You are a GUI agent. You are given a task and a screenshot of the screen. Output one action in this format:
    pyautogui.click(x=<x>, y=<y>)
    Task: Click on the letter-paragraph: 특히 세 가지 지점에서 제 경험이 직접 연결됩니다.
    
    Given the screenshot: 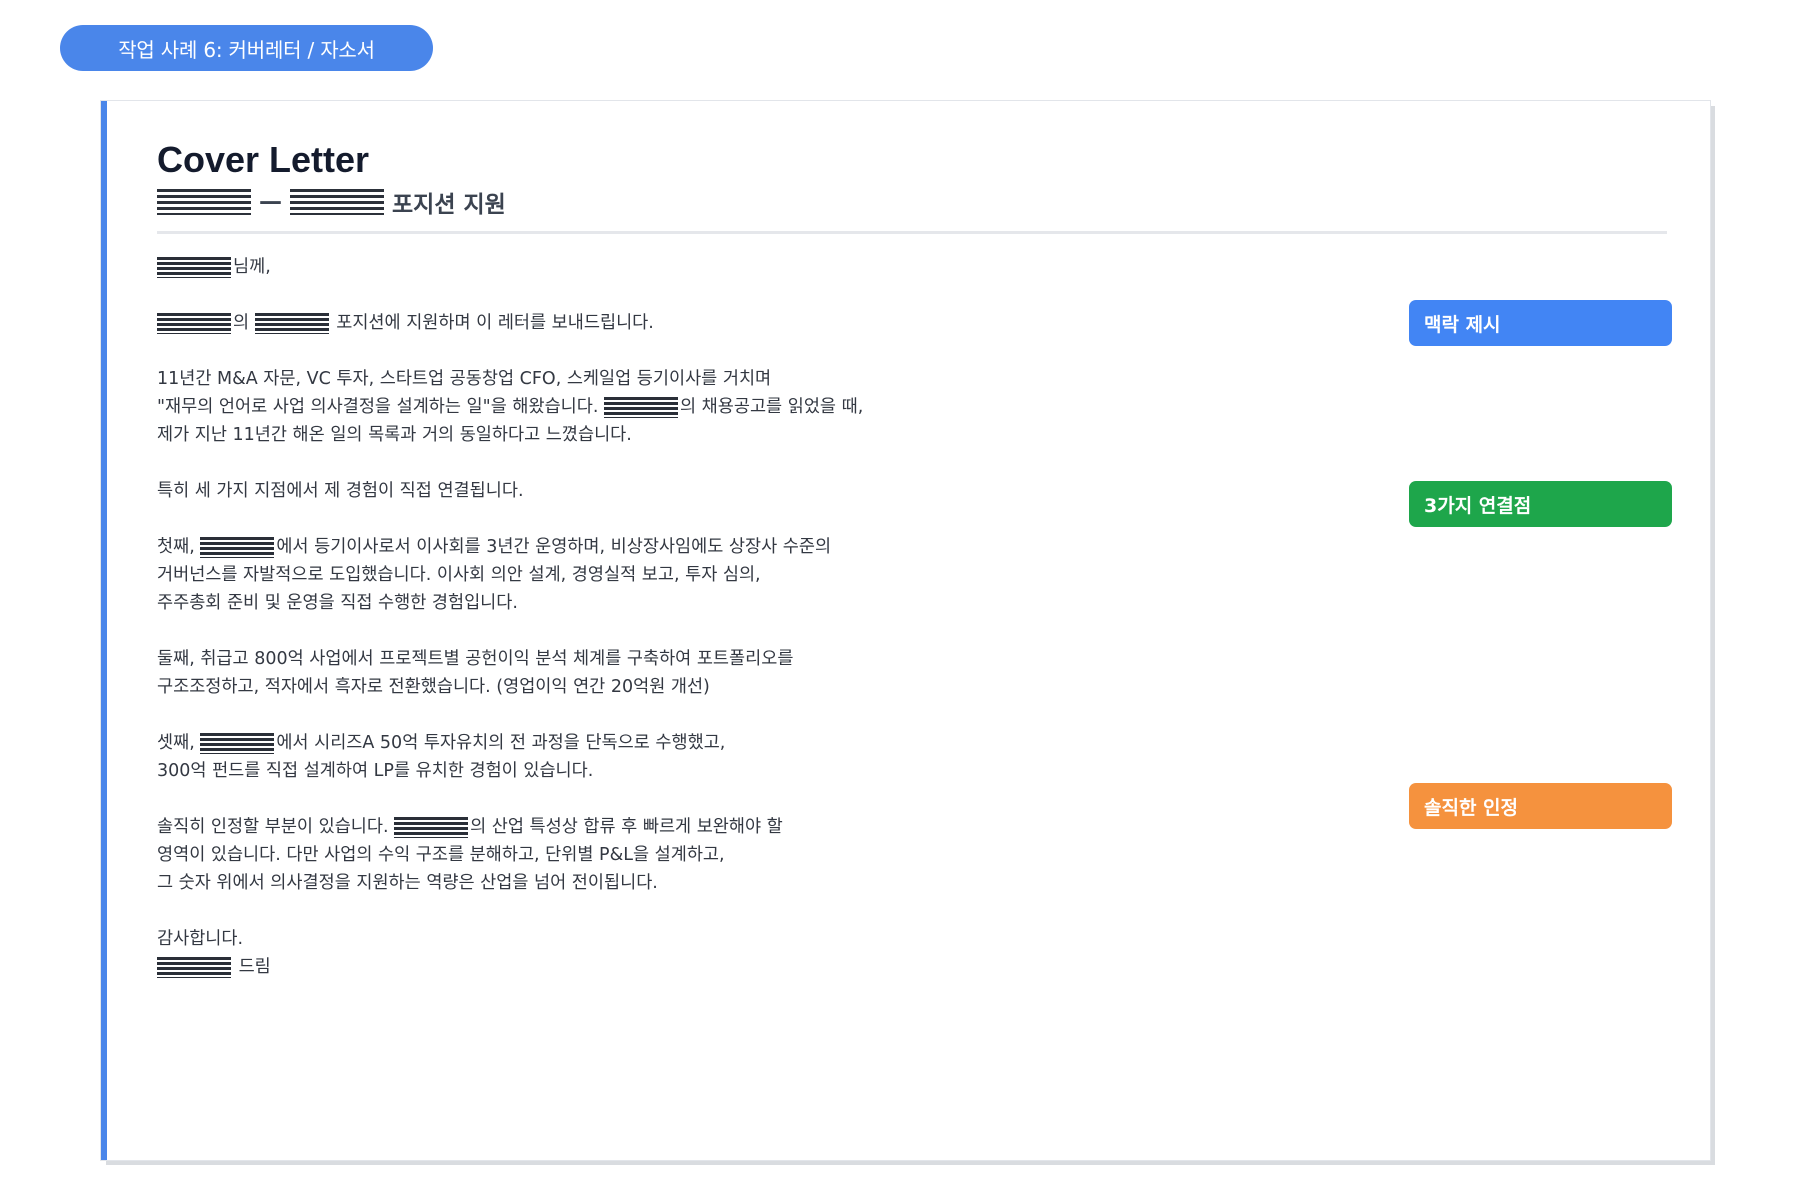 What is the action you would take?
    pyautogui.click(x=807, y=491)
    